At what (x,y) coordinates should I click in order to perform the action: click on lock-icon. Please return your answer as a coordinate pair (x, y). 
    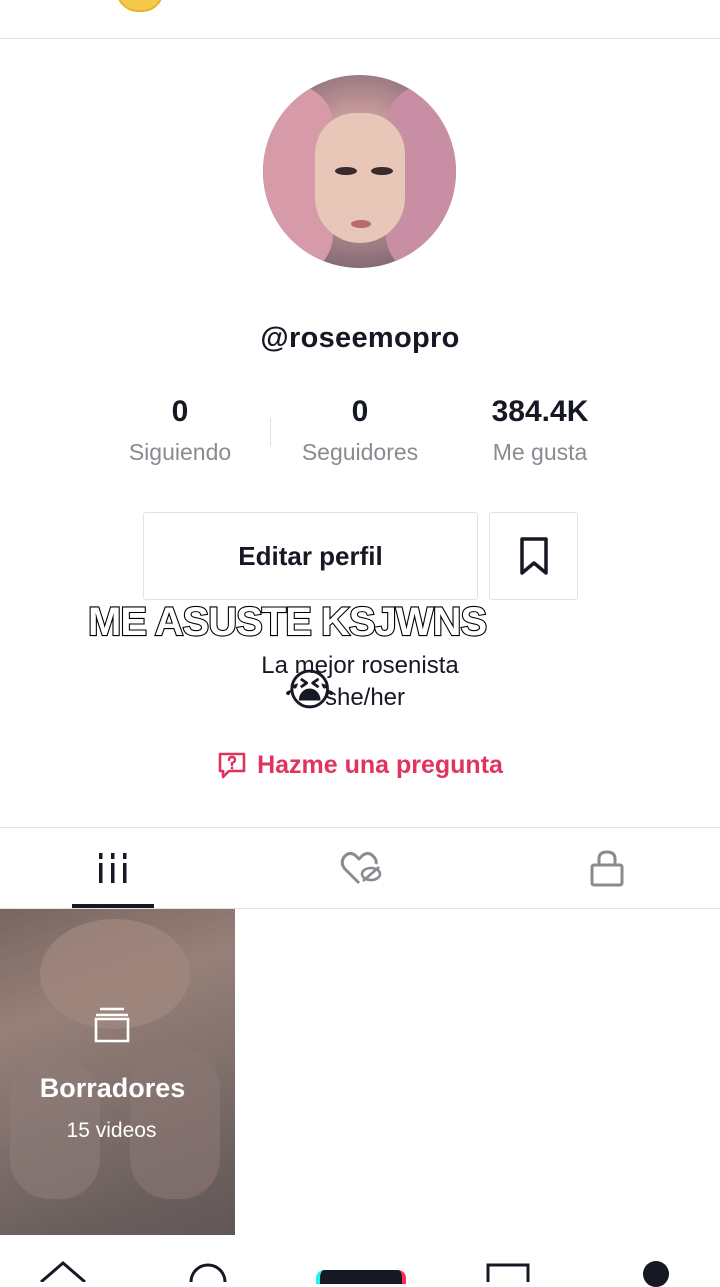
    Looking at the image, I should click on (607, 868).